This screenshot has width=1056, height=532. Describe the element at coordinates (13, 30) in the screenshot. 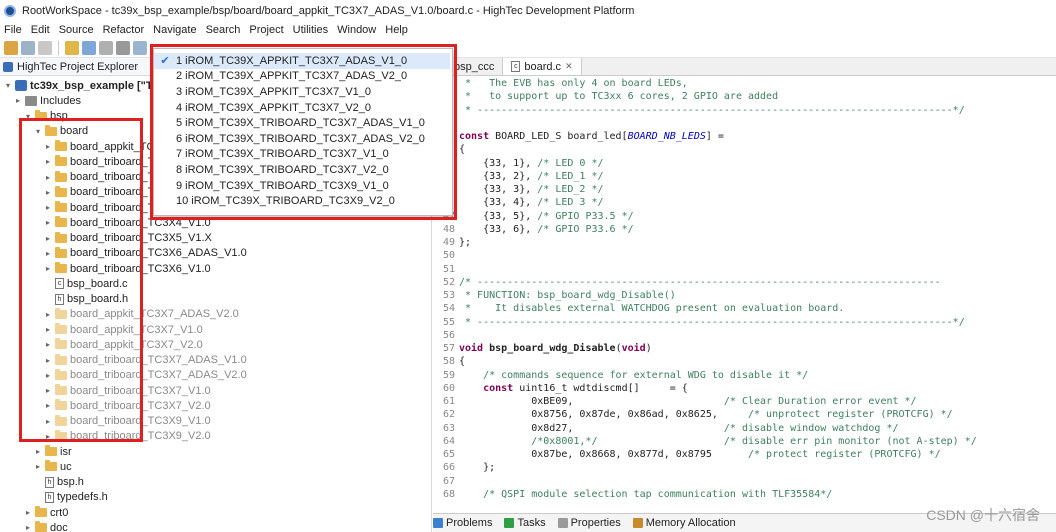

I see `menu-file: File` at that location.